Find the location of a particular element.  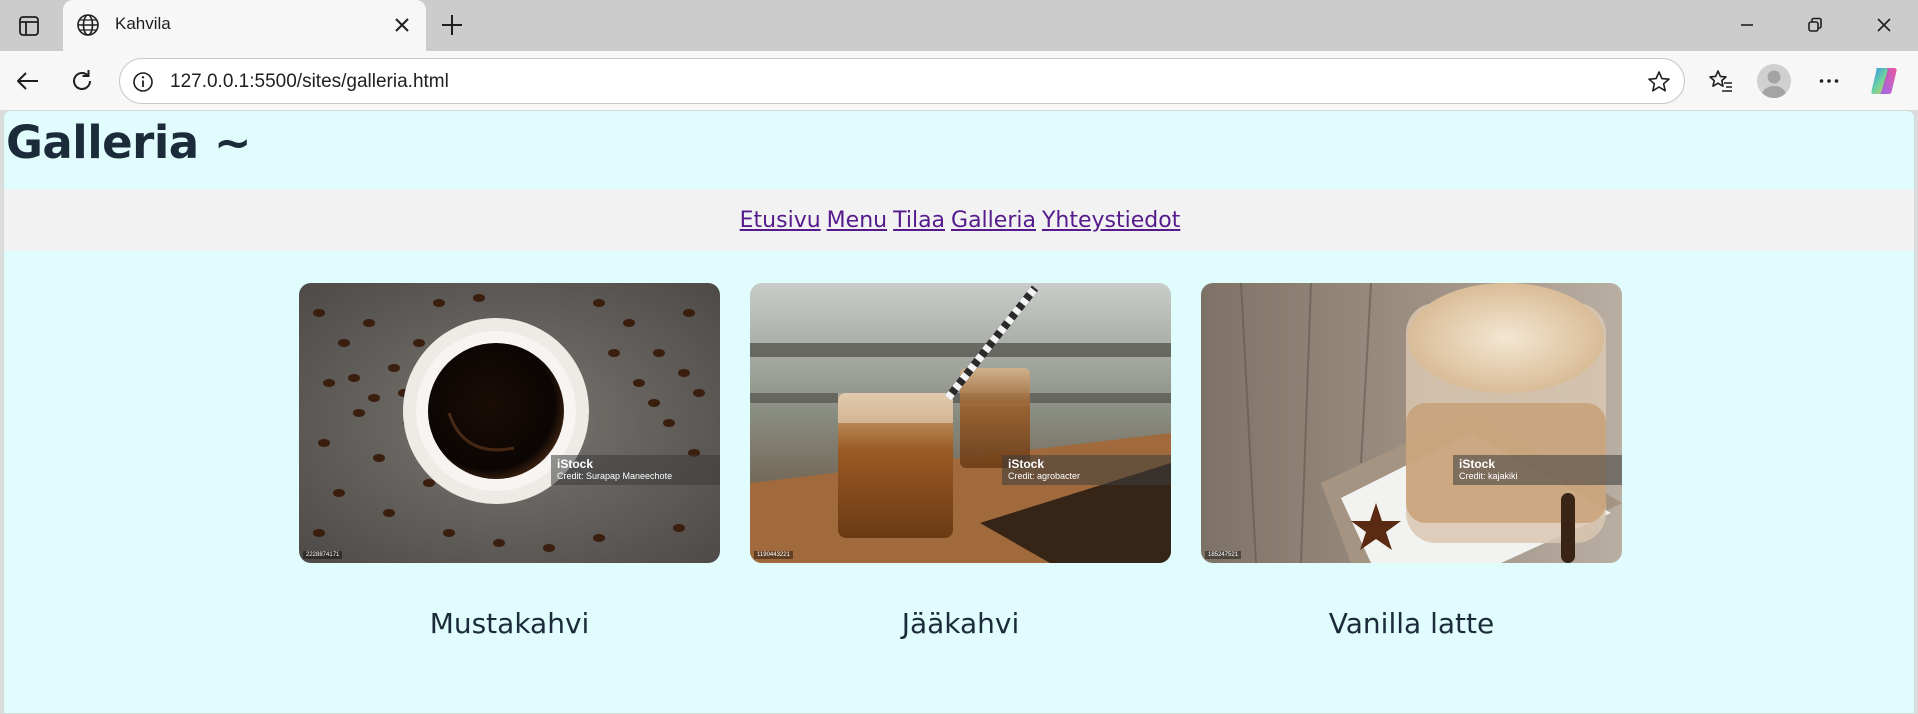

watermark-credit: Credit: agrobacter is located at coordinates (1044, 476).